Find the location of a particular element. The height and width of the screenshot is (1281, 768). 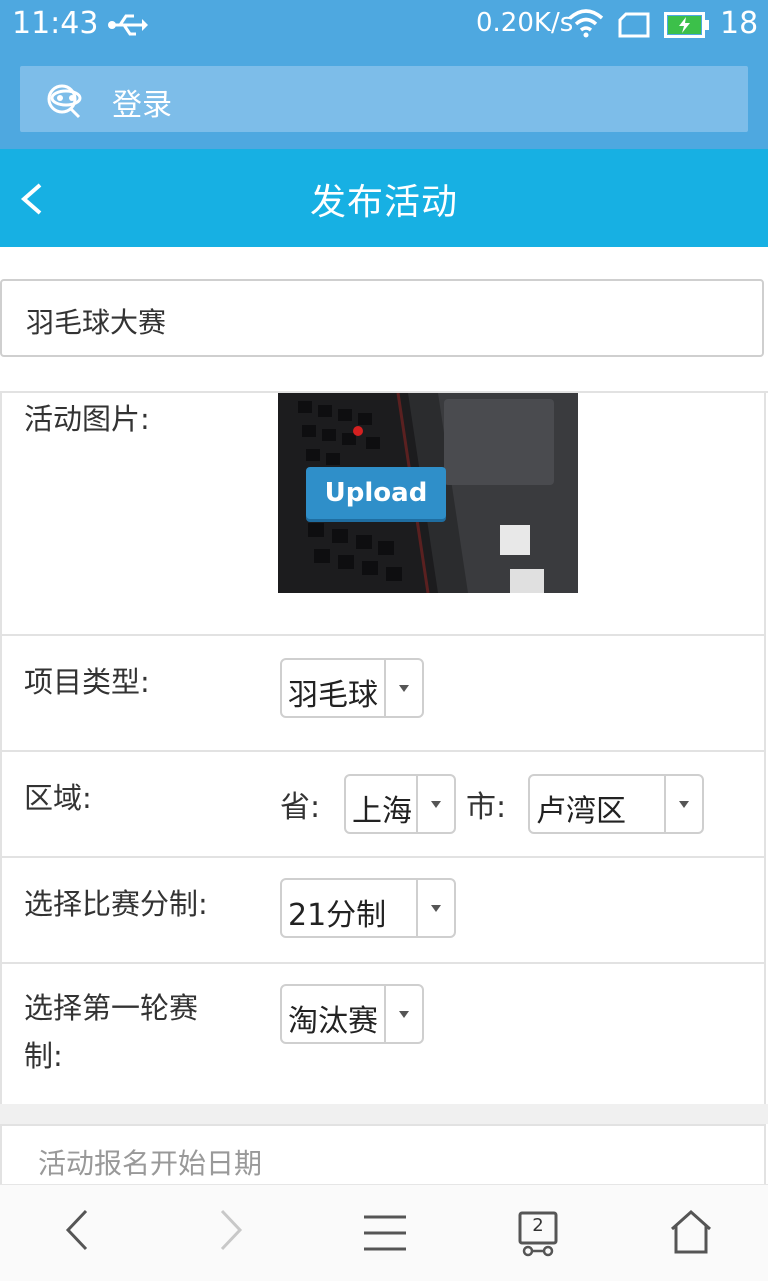

browser-toolbar: 登录 is located at coordinates (384, 100).